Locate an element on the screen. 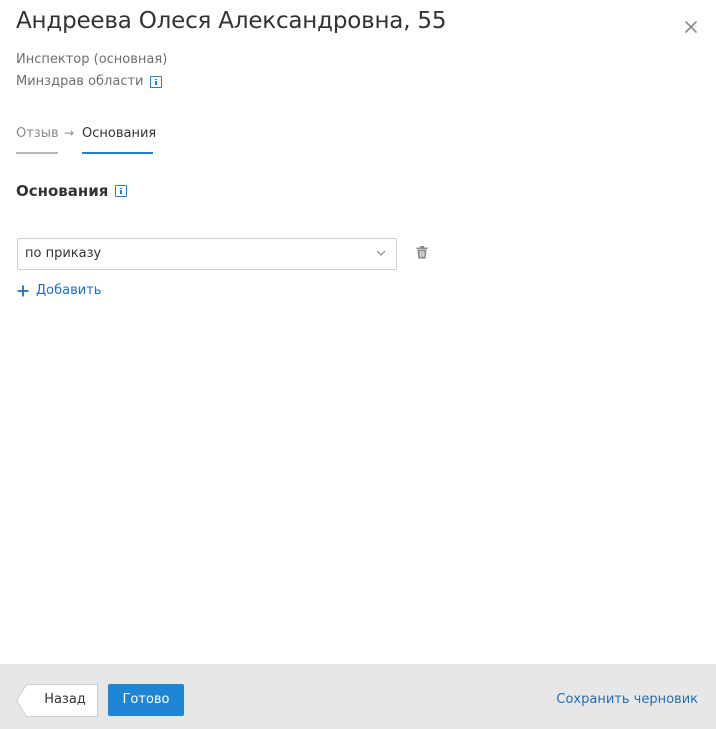 The height and width of the screenshot is (729, 716). section-title: Основания is located at coordinates (72, 191).